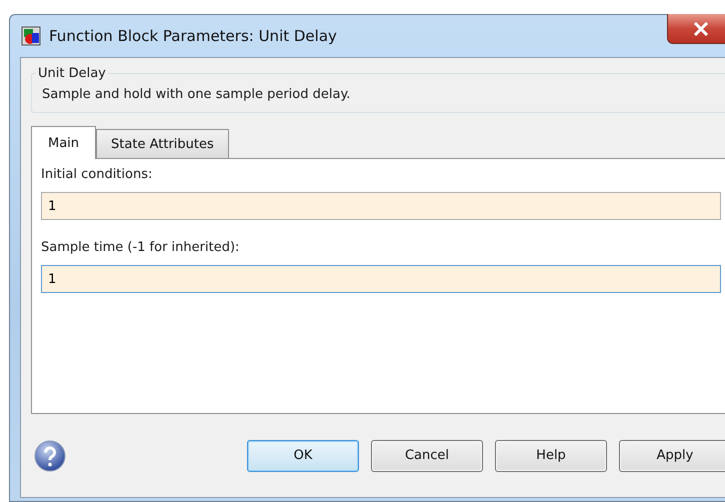 This screenshot has width=725, height=502. Describe the element at coordinates (162, 143) in the screenshot. I see `tab: State Attributes` at that location.